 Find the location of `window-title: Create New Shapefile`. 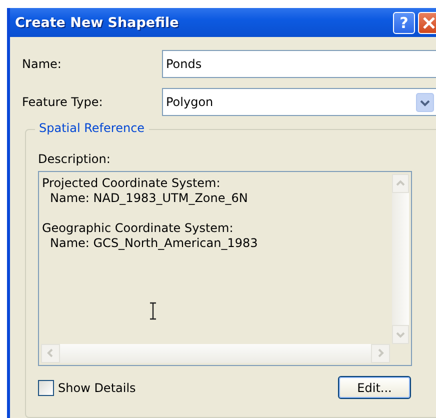

window-title: Create New Shapefile is located at coordinates (97, 22).